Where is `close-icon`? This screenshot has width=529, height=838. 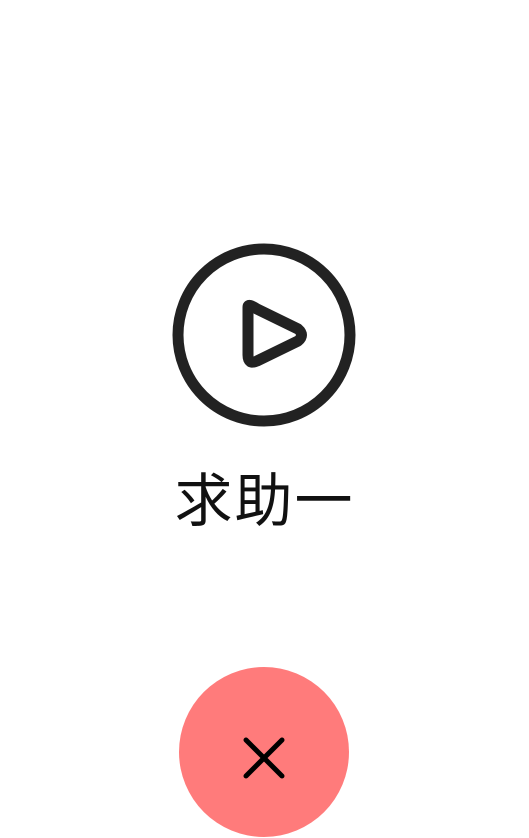
close-icon is located at coordinates (264, 758).